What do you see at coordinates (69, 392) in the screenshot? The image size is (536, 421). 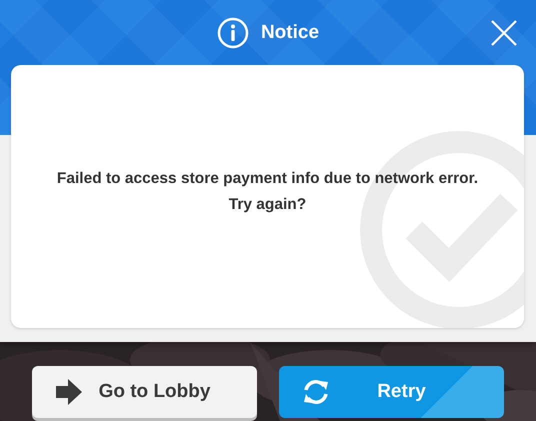 I see `arrow-icon` at bounding box center [69, 392].